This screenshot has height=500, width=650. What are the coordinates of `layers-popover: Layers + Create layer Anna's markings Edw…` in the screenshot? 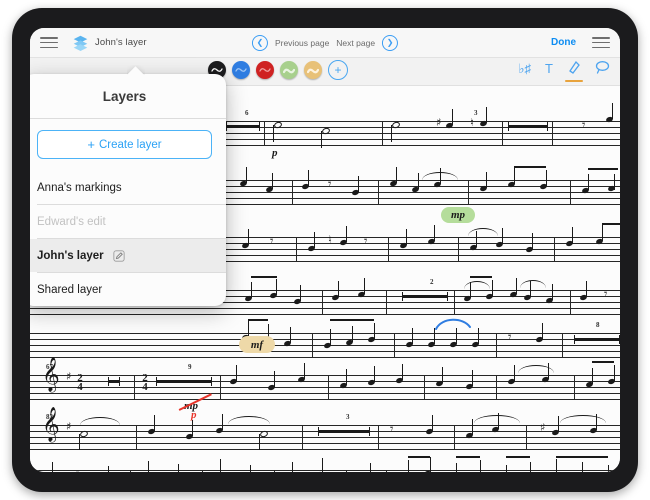 It's located at (128, 190).